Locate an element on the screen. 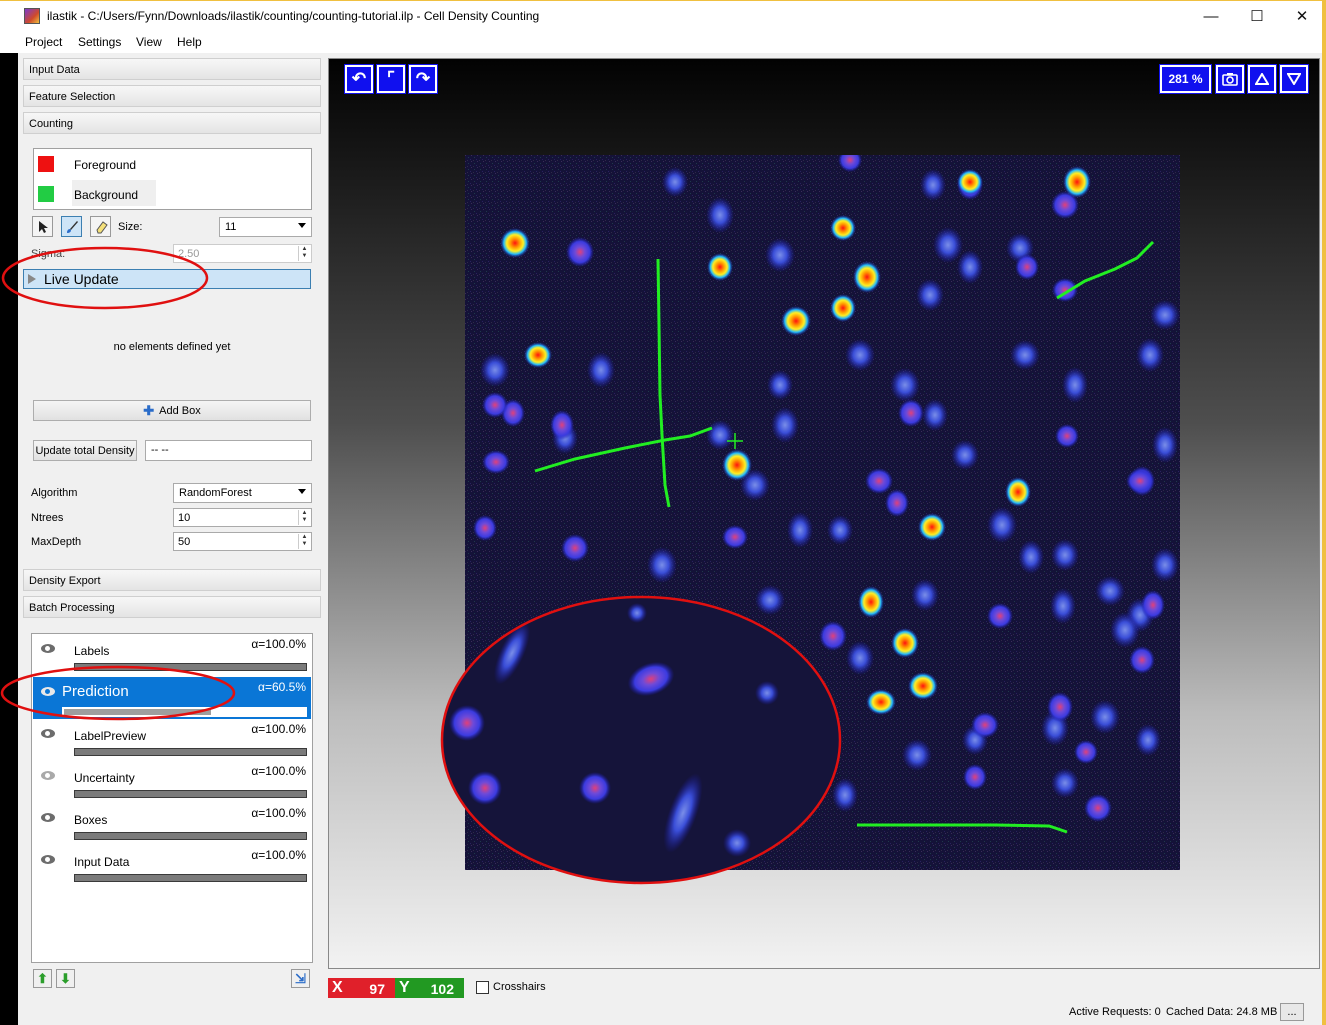  triangle-up-icon is located at coordinates (1262, 79).